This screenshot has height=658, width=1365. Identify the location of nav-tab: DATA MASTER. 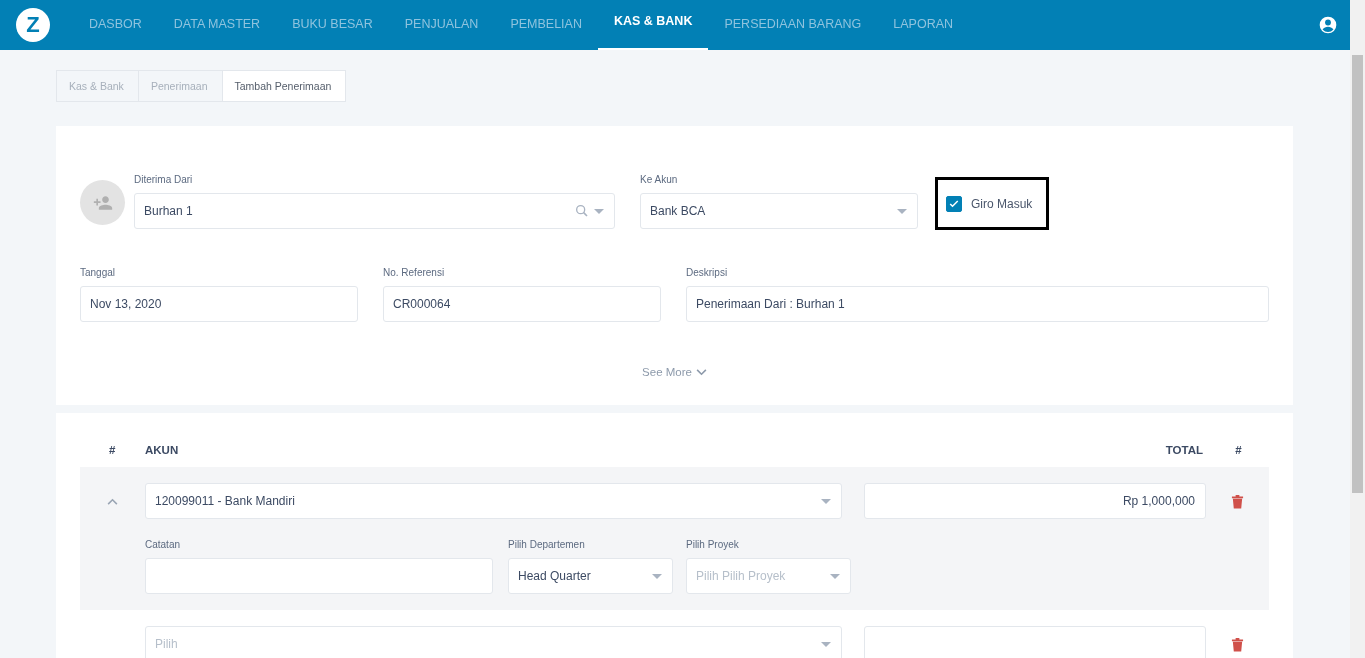
(217, 25).